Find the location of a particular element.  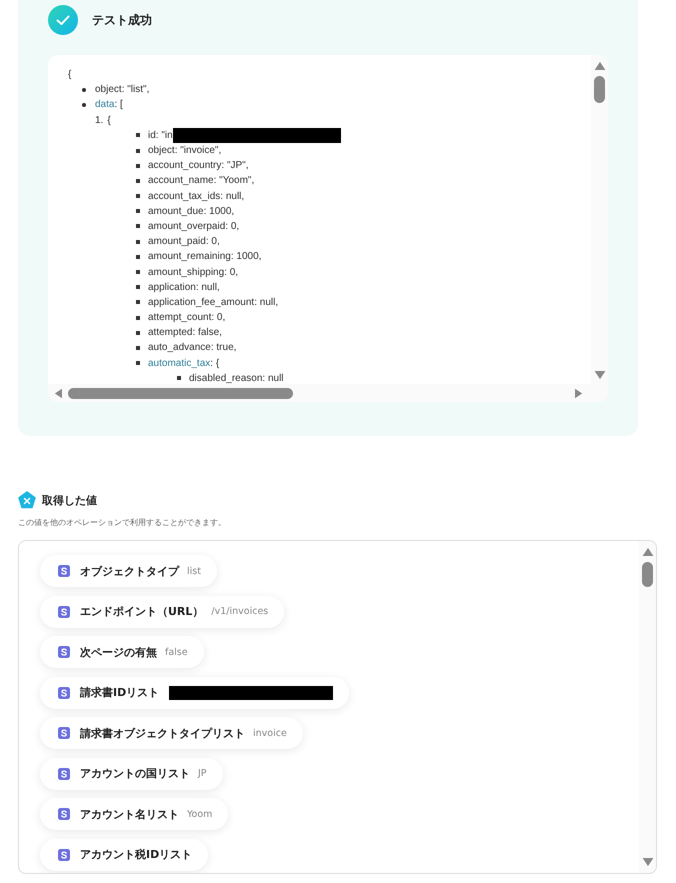

code-line: attempted: false, is located at coordinates (185, 332).